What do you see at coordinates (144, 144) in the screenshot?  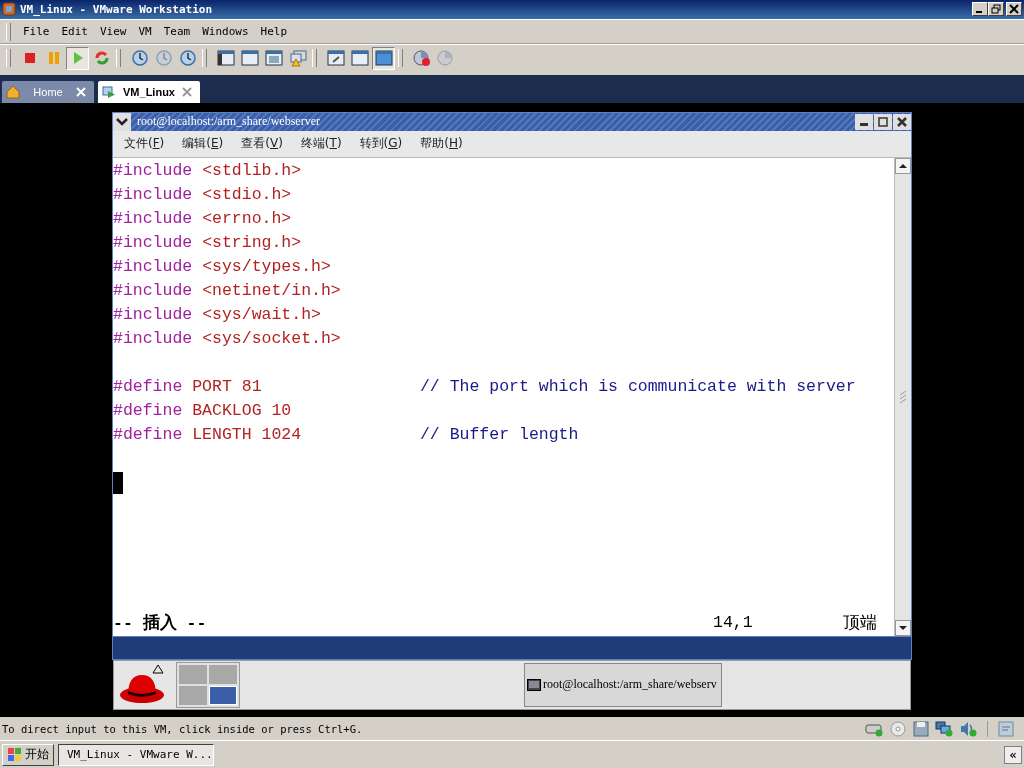 I see `menu-item: 文件(F)` at bounding box center [144, 144].